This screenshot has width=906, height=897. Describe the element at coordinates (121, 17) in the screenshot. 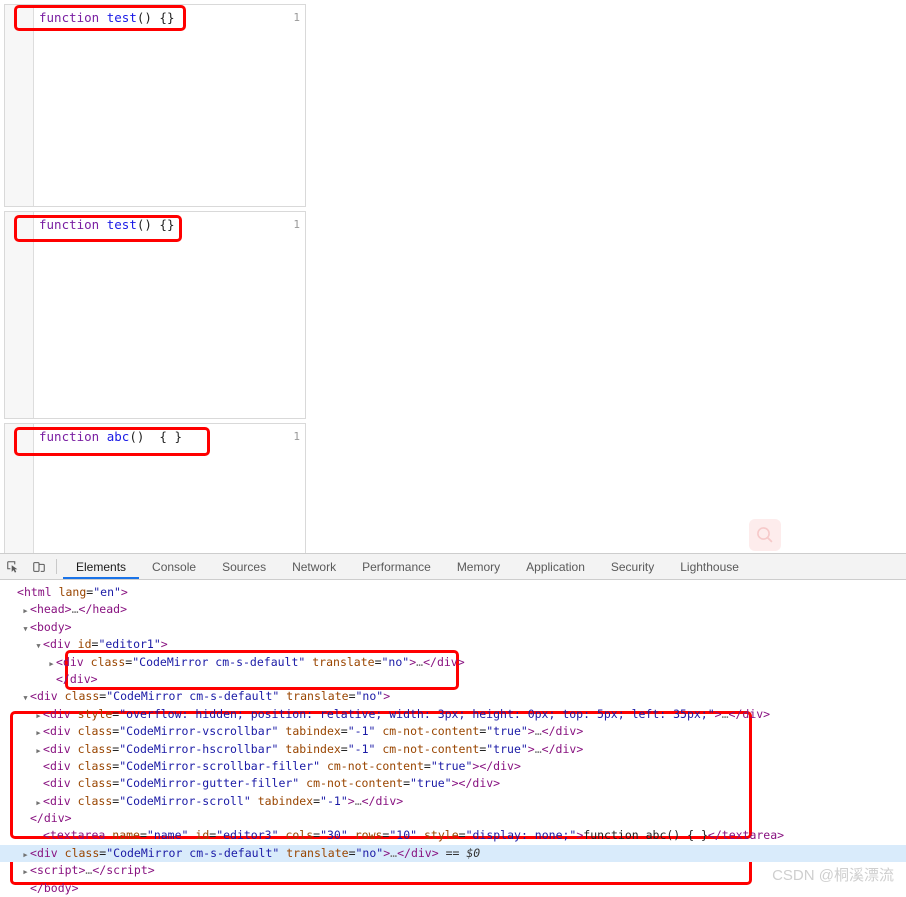

I see `editor-1-fn-name: test` at that location.